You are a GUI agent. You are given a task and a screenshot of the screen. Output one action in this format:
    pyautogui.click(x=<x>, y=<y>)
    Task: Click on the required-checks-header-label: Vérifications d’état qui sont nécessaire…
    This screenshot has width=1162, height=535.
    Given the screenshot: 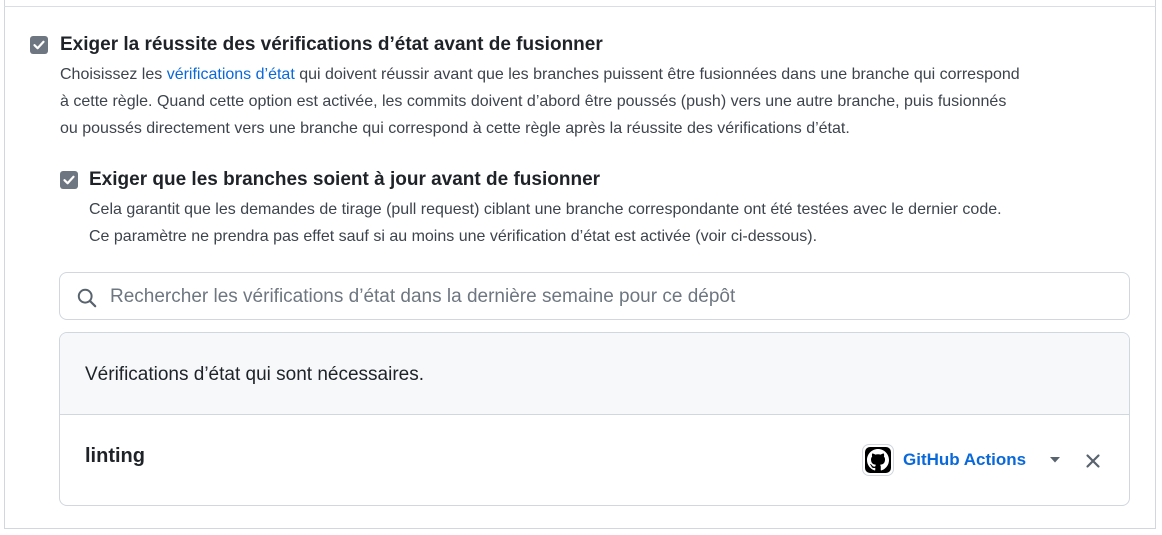 What is the action you would take?
    pyautogui.click(x=255, y=374)
    